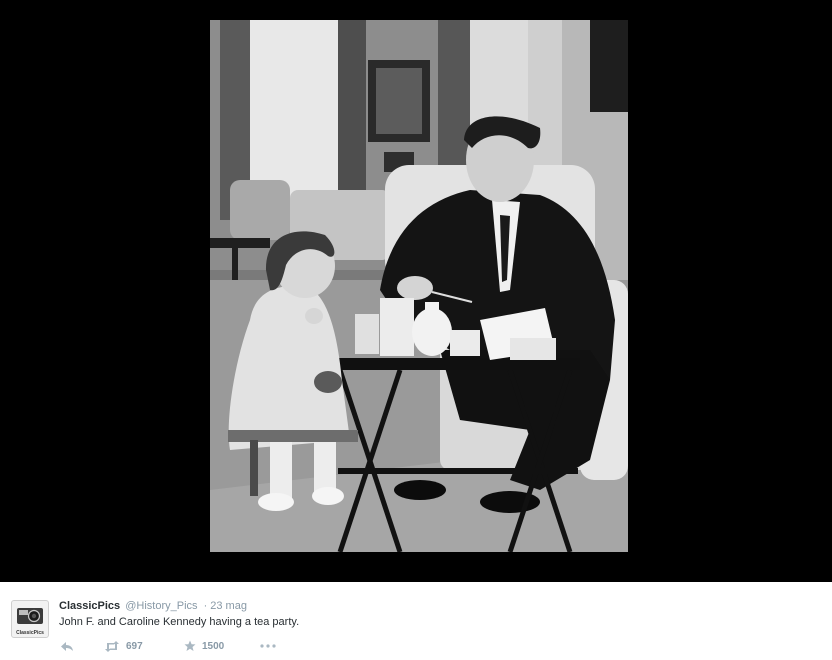 This screenshot has height=660, width=832. Describe the element at coordinates (30, 633) in the screenshot. I see `avatar-label: ClassicPics` at that location.